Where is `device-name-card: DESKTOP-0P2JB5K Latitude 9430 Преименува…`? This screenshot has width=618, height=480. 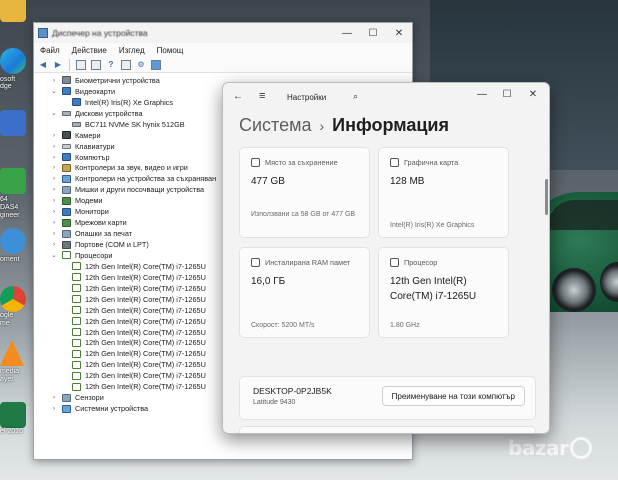 device-name-card: DESKTOP-0P2JB5K Latitude 9430 Преименува… is located at coordinates (387, 398).